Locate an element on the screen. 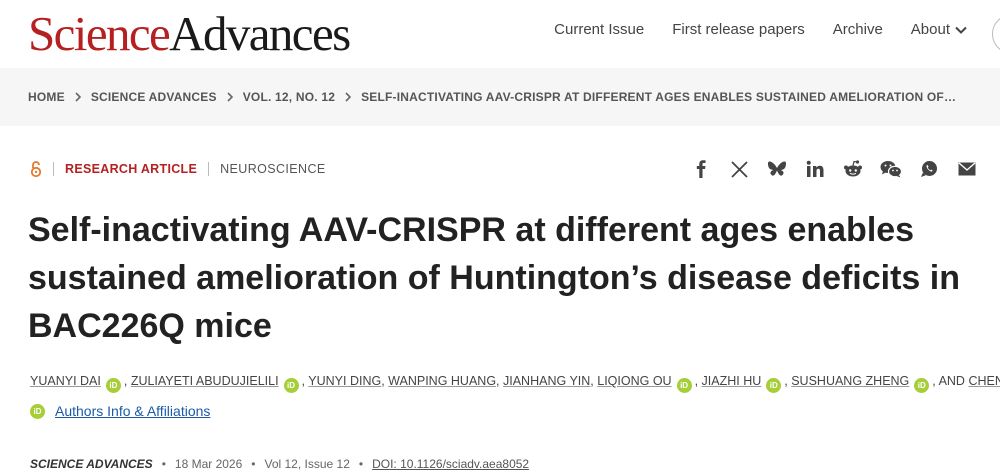  nav-about: About is located at coordinates (939, 30).